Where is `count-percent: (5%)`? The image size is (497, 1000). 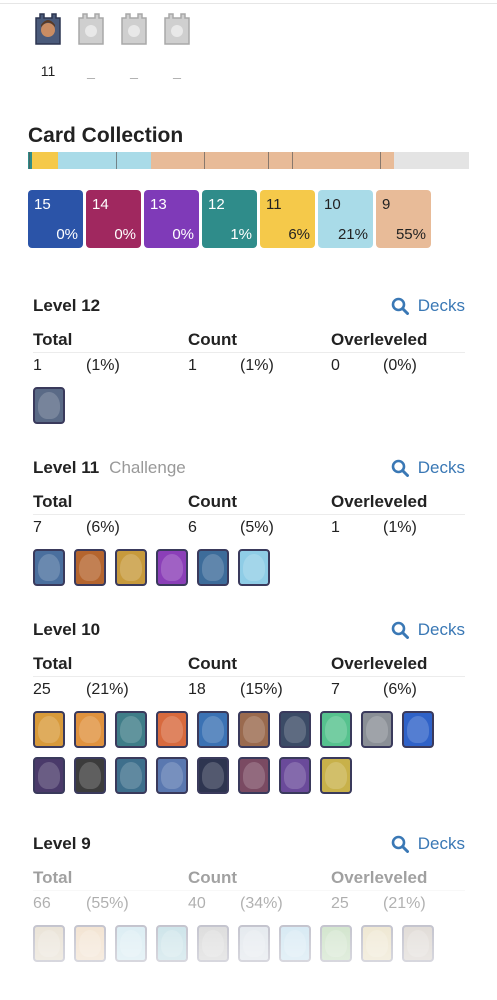 count-percent: (5%) is located at coordinates (257, 527).